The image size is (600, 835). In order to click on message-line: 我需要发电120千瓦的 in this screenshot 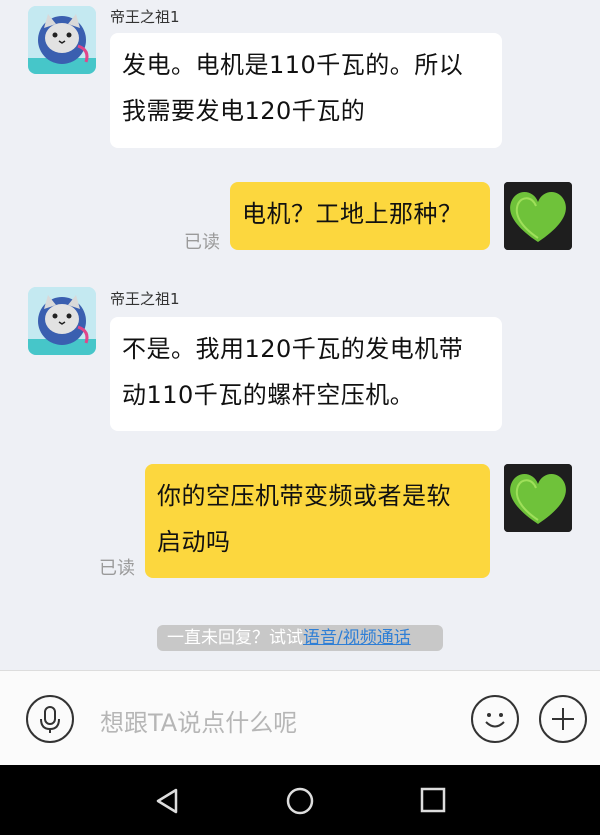, I will do `click(244, 111)`.